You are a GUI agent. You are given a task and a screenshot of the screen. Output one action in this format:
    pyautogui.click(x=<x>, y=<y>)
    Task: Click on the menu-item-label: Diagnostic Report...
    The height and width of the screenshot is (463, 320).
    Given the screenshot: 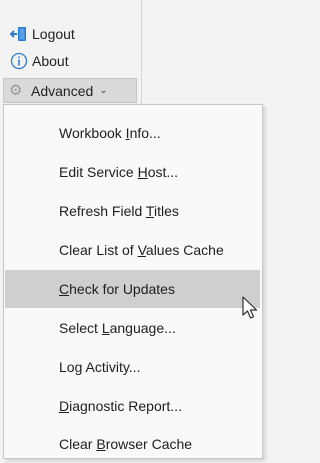 What is the action you would take?
    pyautogui.click(x=120, y=406)
    